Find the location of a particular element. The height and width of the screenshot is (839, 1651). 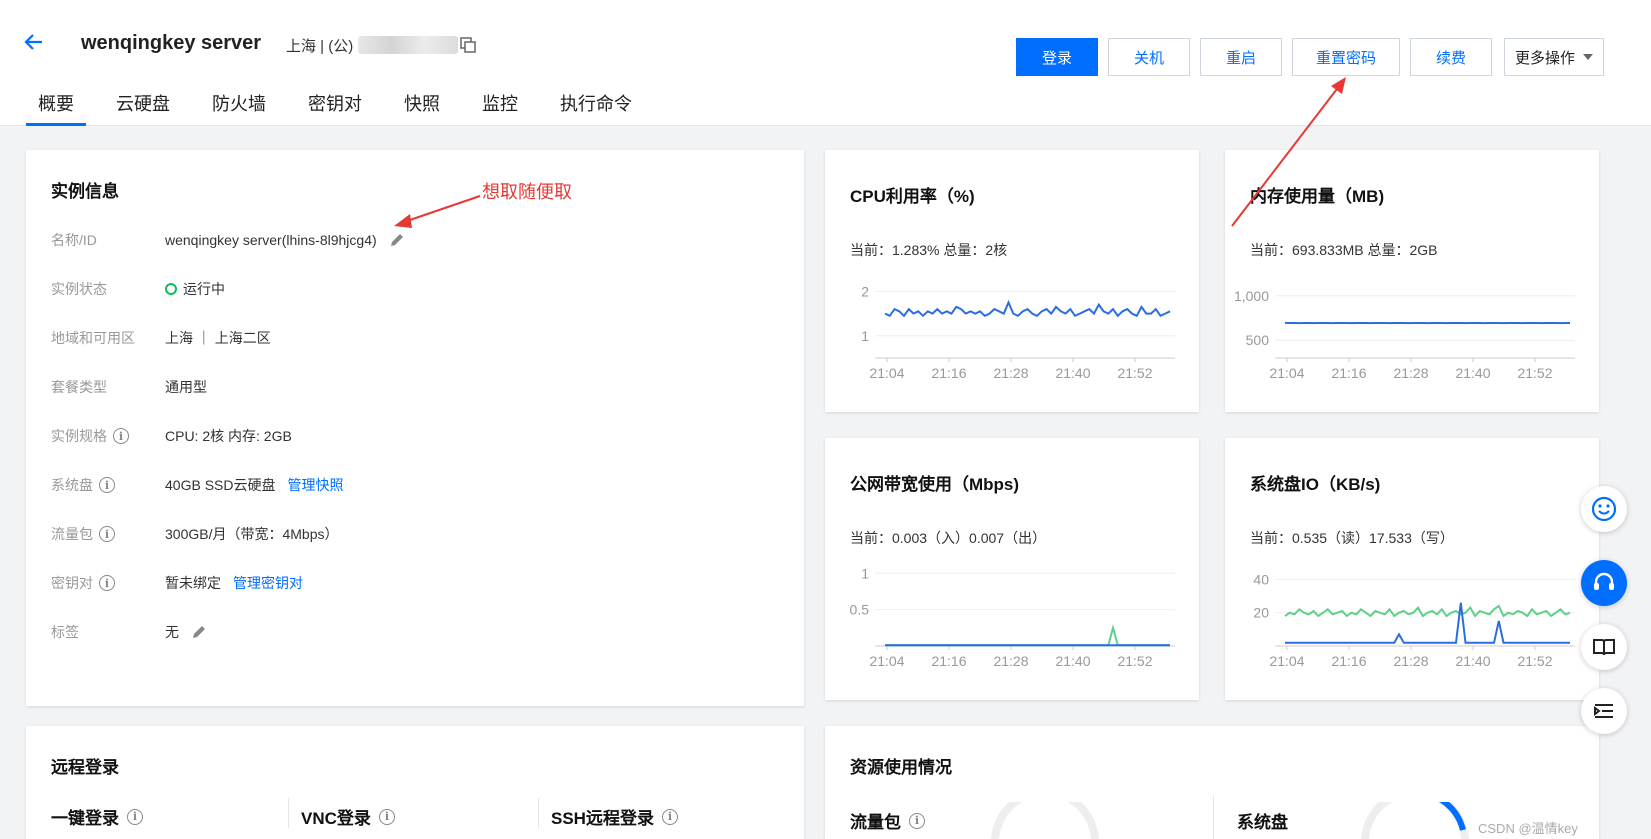

info-value-group: 无 is located at coordinates (186, 632).